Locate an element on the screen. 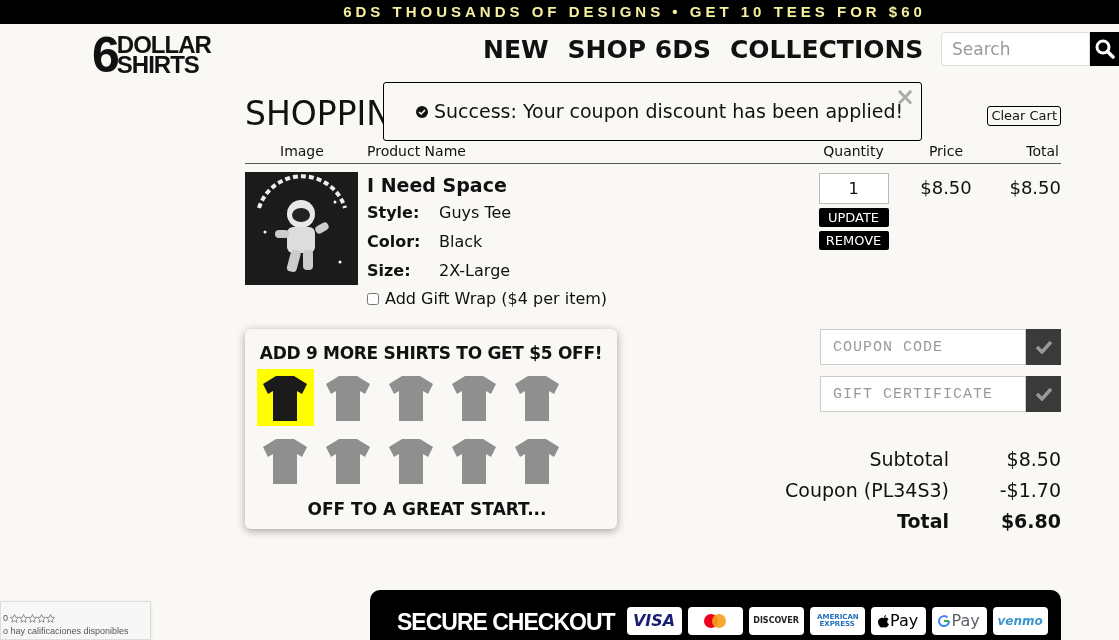 This screenshot has height=640, width=1119. remove-button: REMOVE is located at coordinates (853, 240).